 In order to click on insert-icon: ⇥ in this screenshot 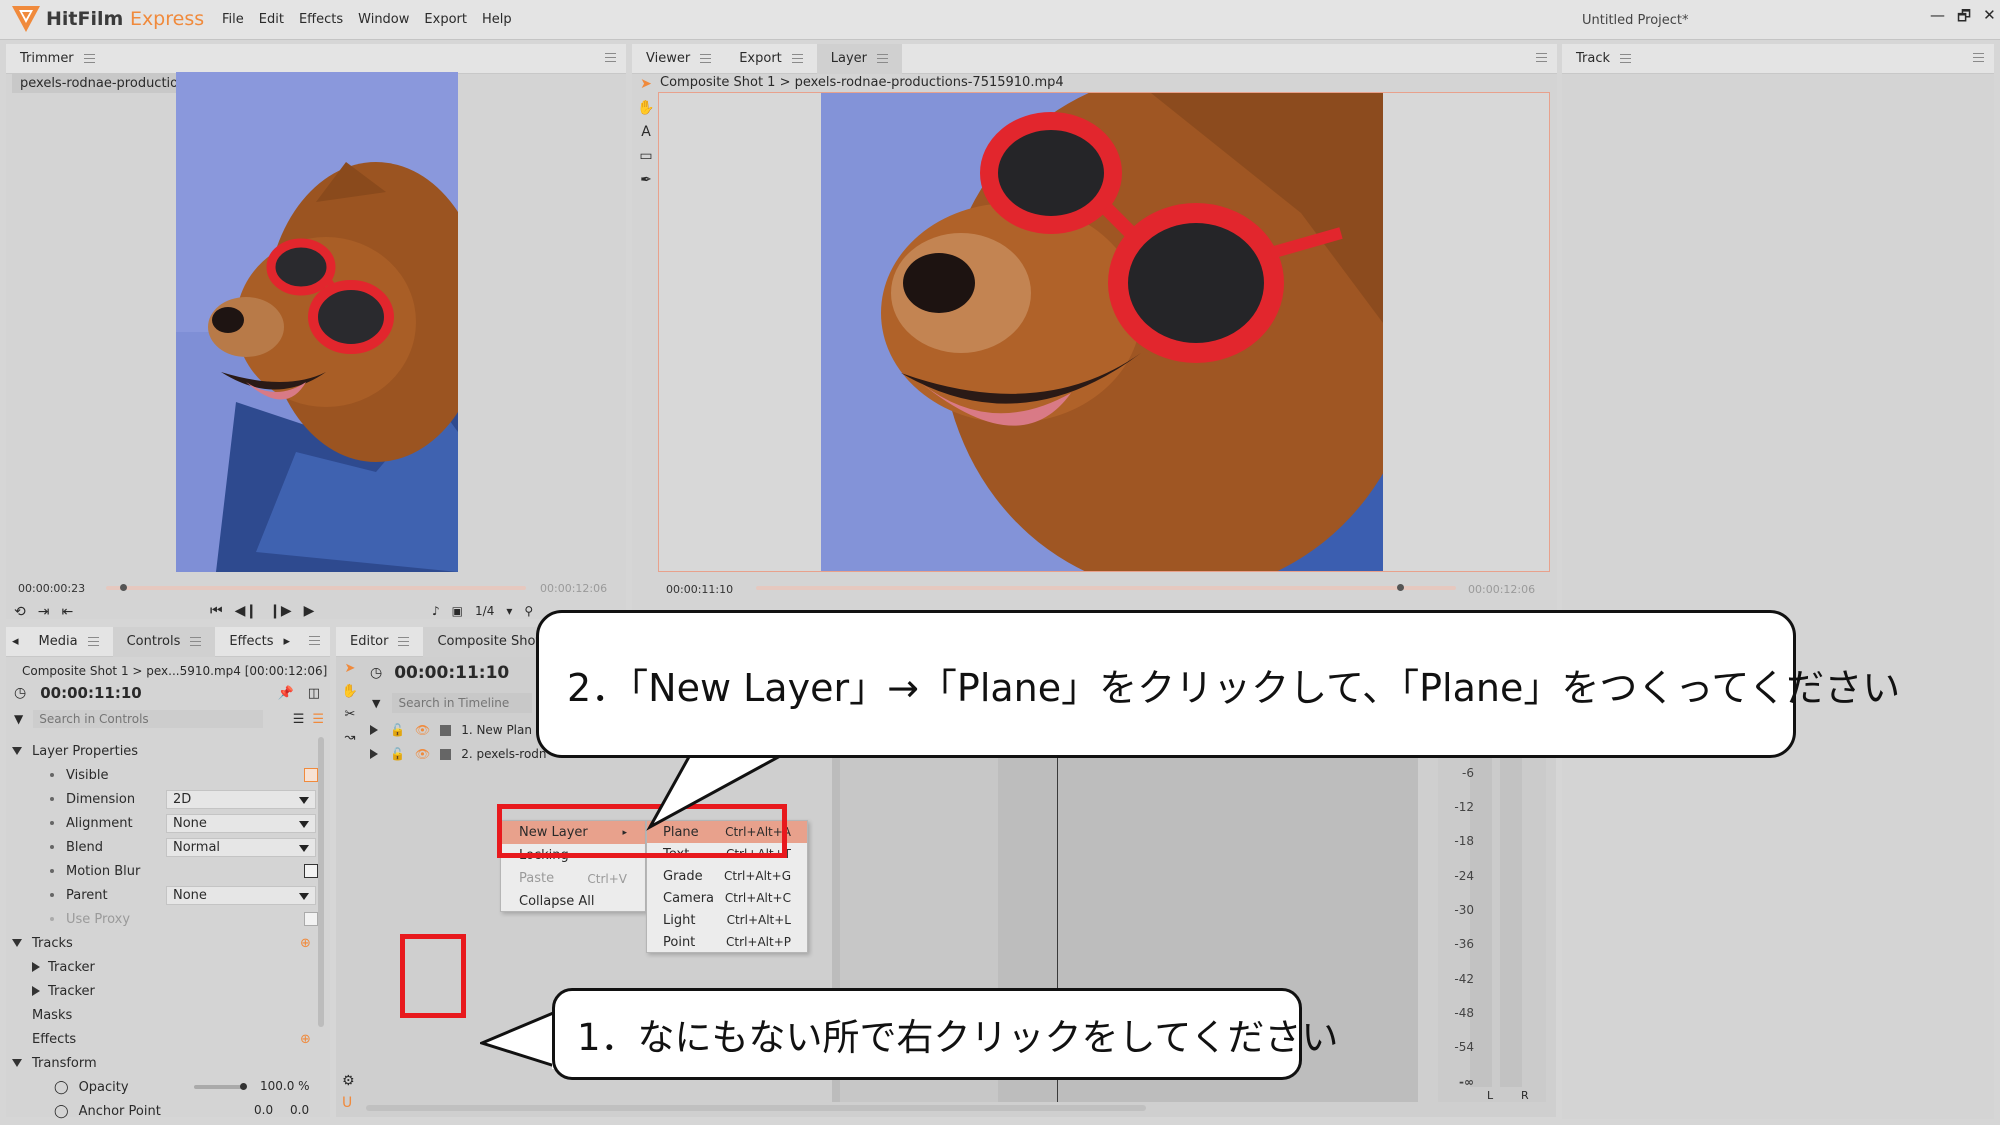, I will do `click(44, 612)`.